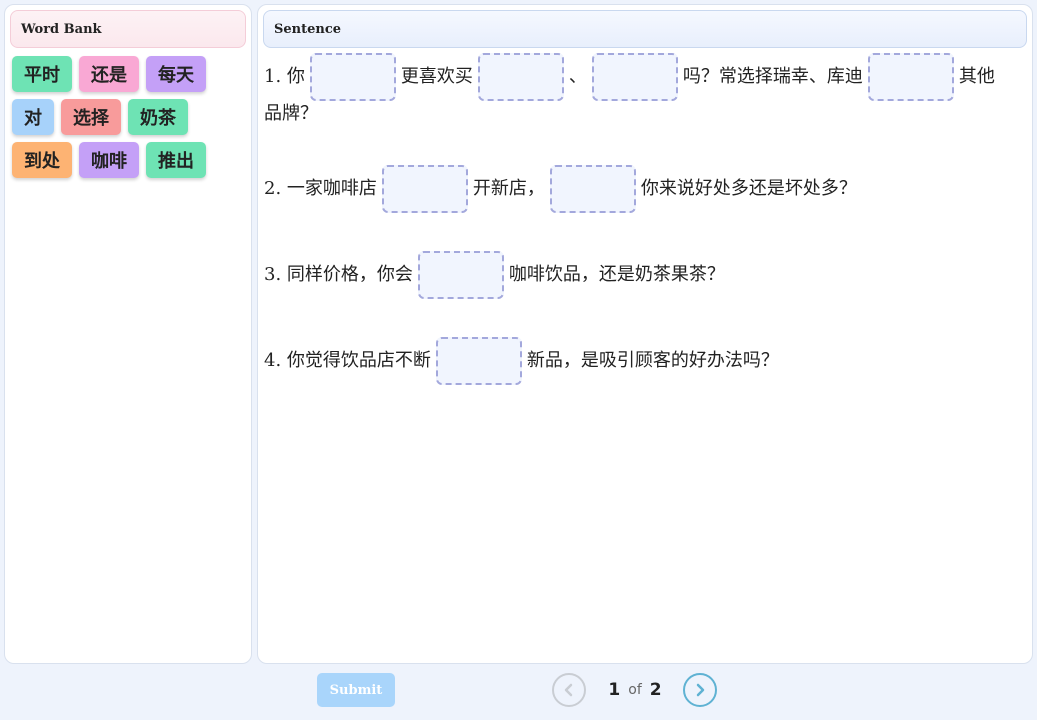 The height and width of the screenshot is (720, 1037). Describe the element at coordinates (291, 113) in the screenshot. I see `sentence-text: 品牌？` at that location.